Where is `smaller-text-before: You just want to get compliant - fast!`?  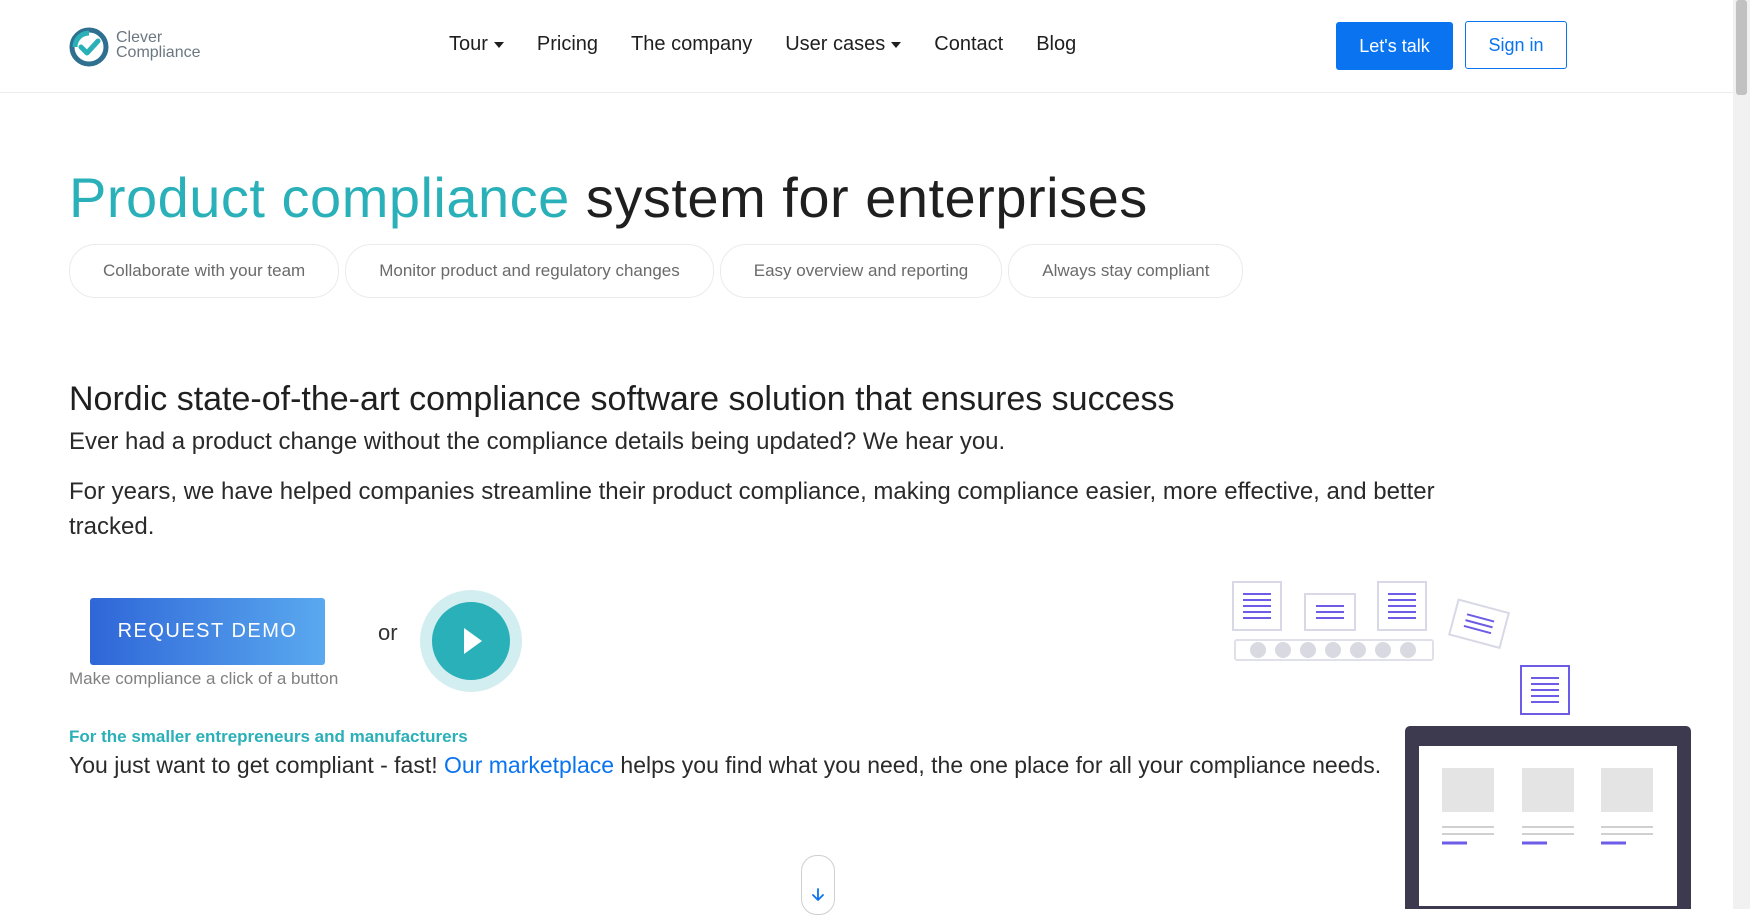 smaller-text-before: You just want to get compliant - fast! is located at coordinates (257, 765).